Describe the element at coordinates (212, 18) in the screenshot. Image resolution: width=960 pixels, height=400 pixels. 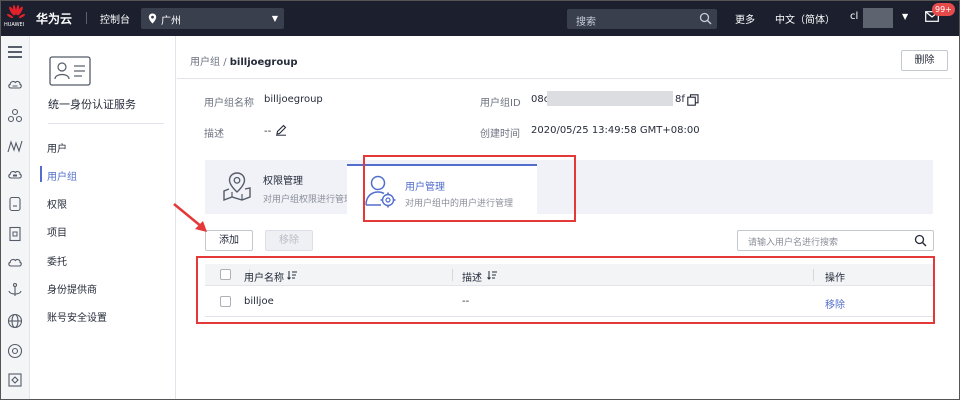
I see `region-selector: 广州 ▼` at that location.